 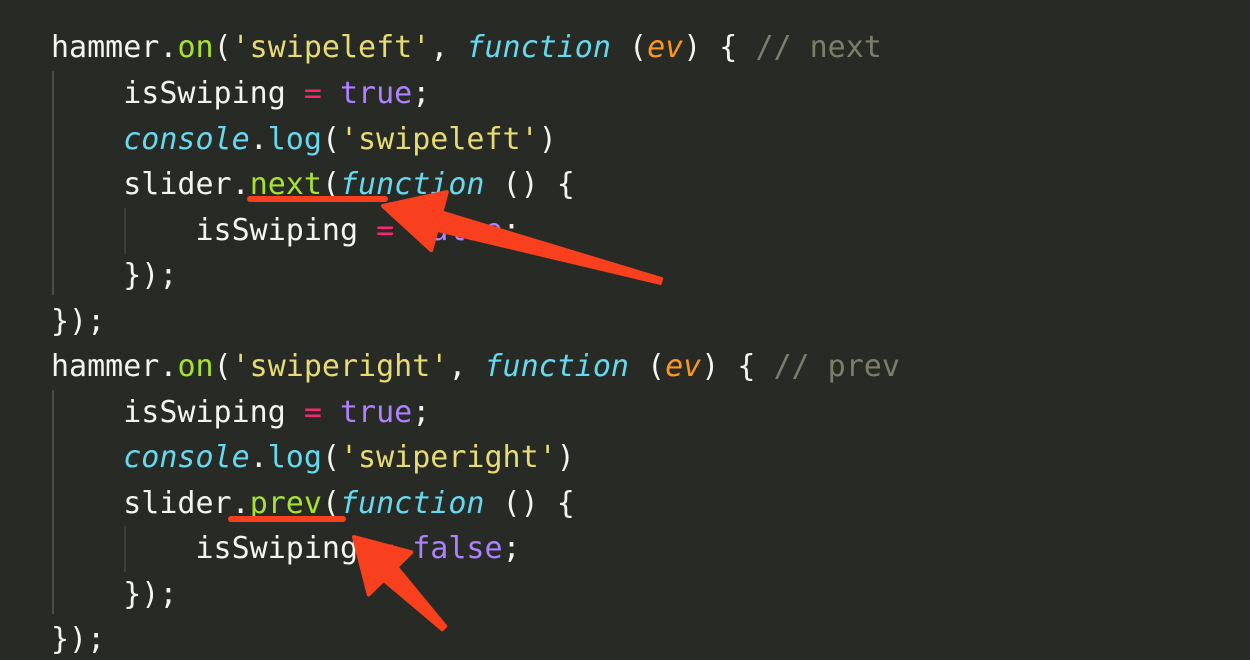 I want to click on code-line: slider.prev(function () {, so click(x=313, y=503).